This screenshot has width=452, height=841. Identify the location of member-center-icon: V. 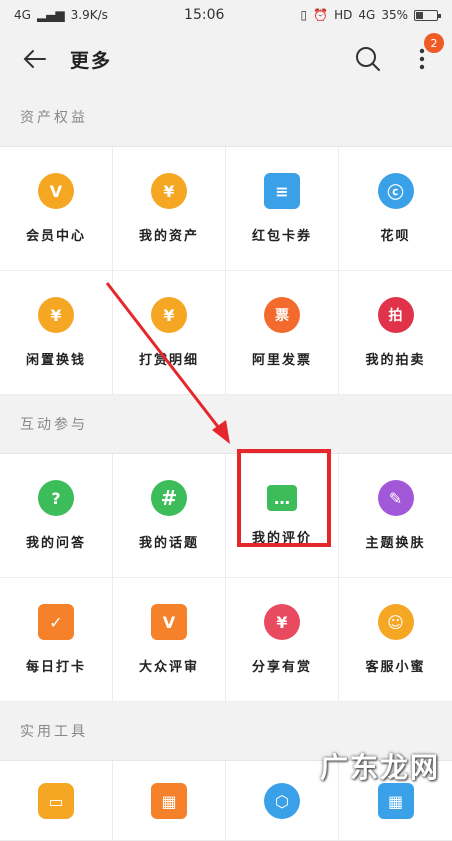
(56, 191).